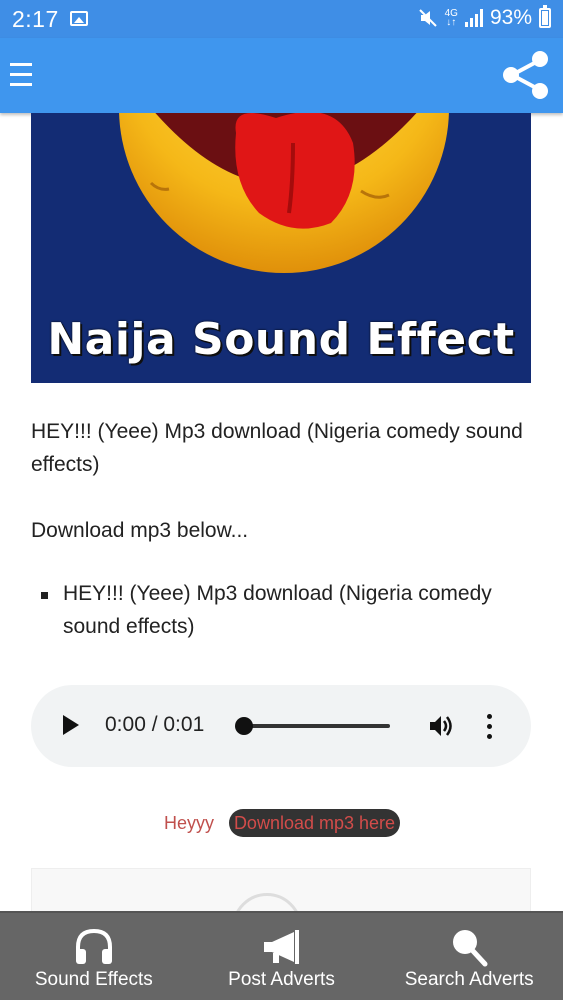 Image resolution: width=563 pixels, height=1000 pixels. I want to click on download-row: Heyyy Download mp3 here, so click(281, 823).